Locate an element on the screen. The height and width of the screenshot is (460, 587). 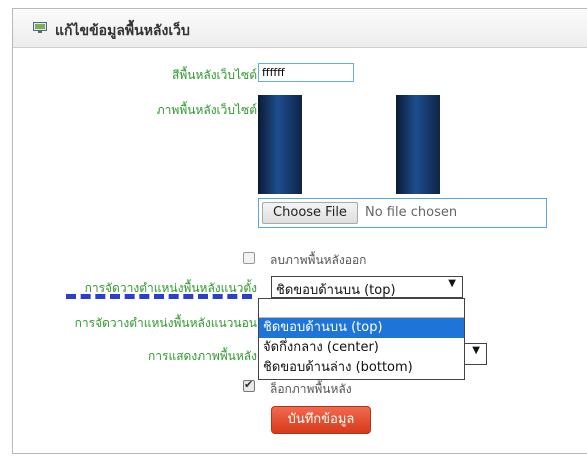
vertical-position-select: ชิดขอบด้านบน (top) ▼ is located at coordinates (367, 287).